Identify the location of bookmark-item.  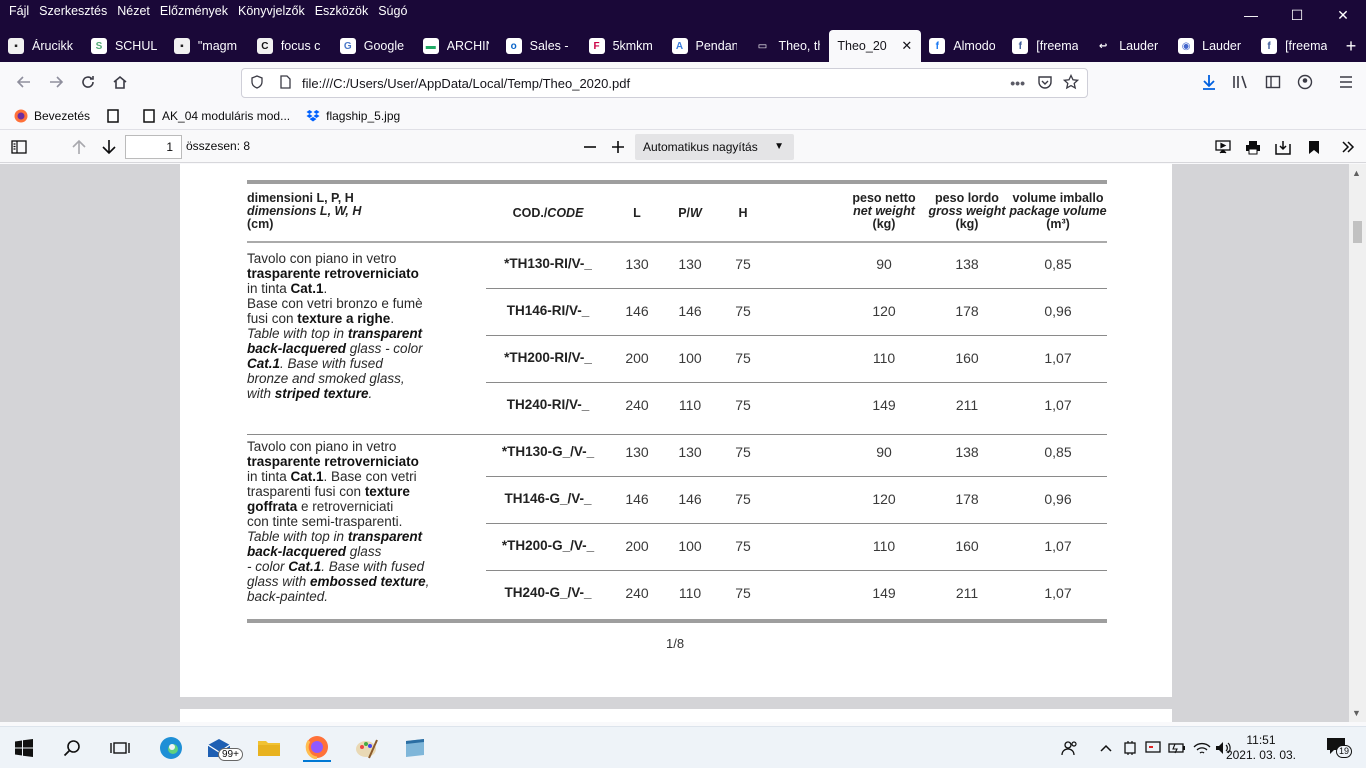
(116, 115).